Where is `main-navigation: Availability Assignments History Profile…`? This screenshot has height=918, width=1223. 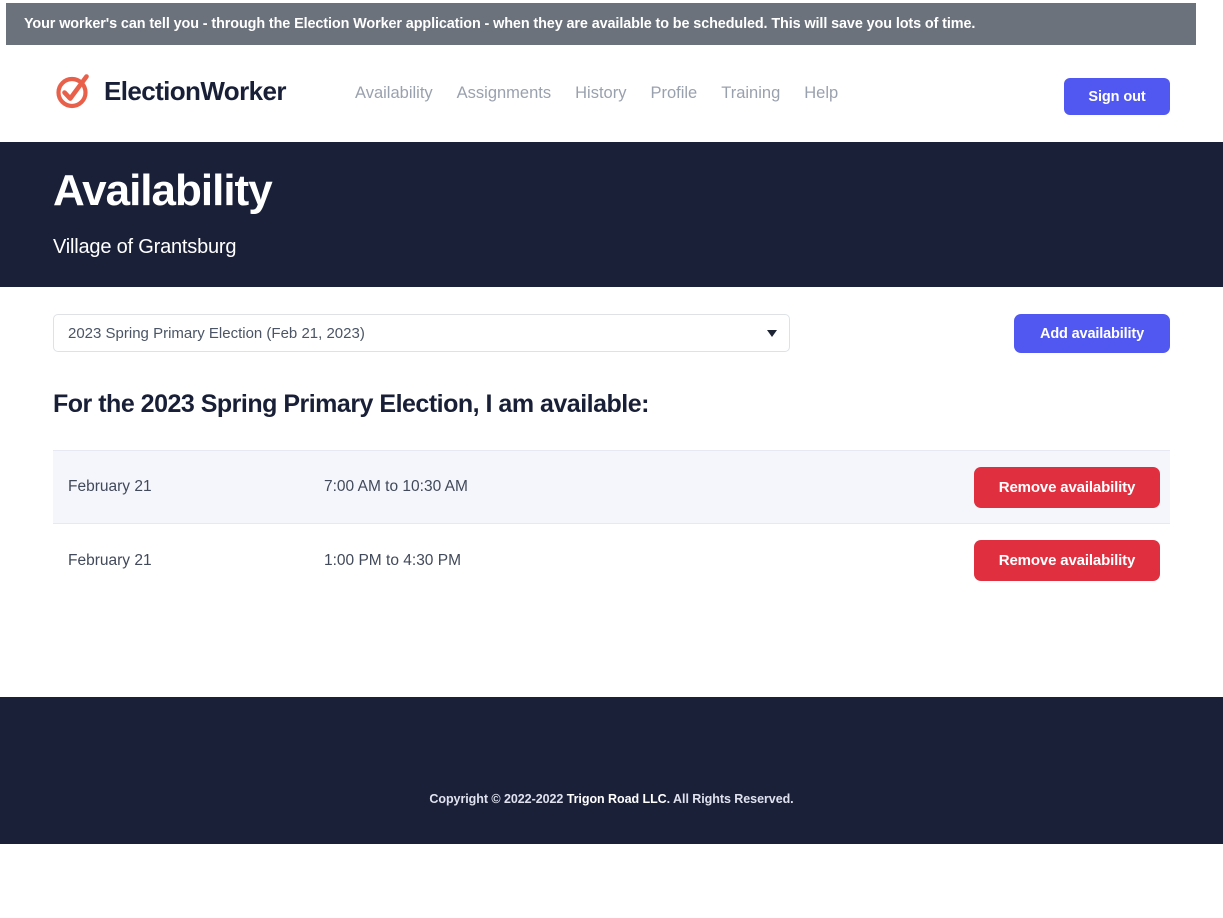 main-navigation: Availability Assignments History Profile… is located at coordinates (596, 93).